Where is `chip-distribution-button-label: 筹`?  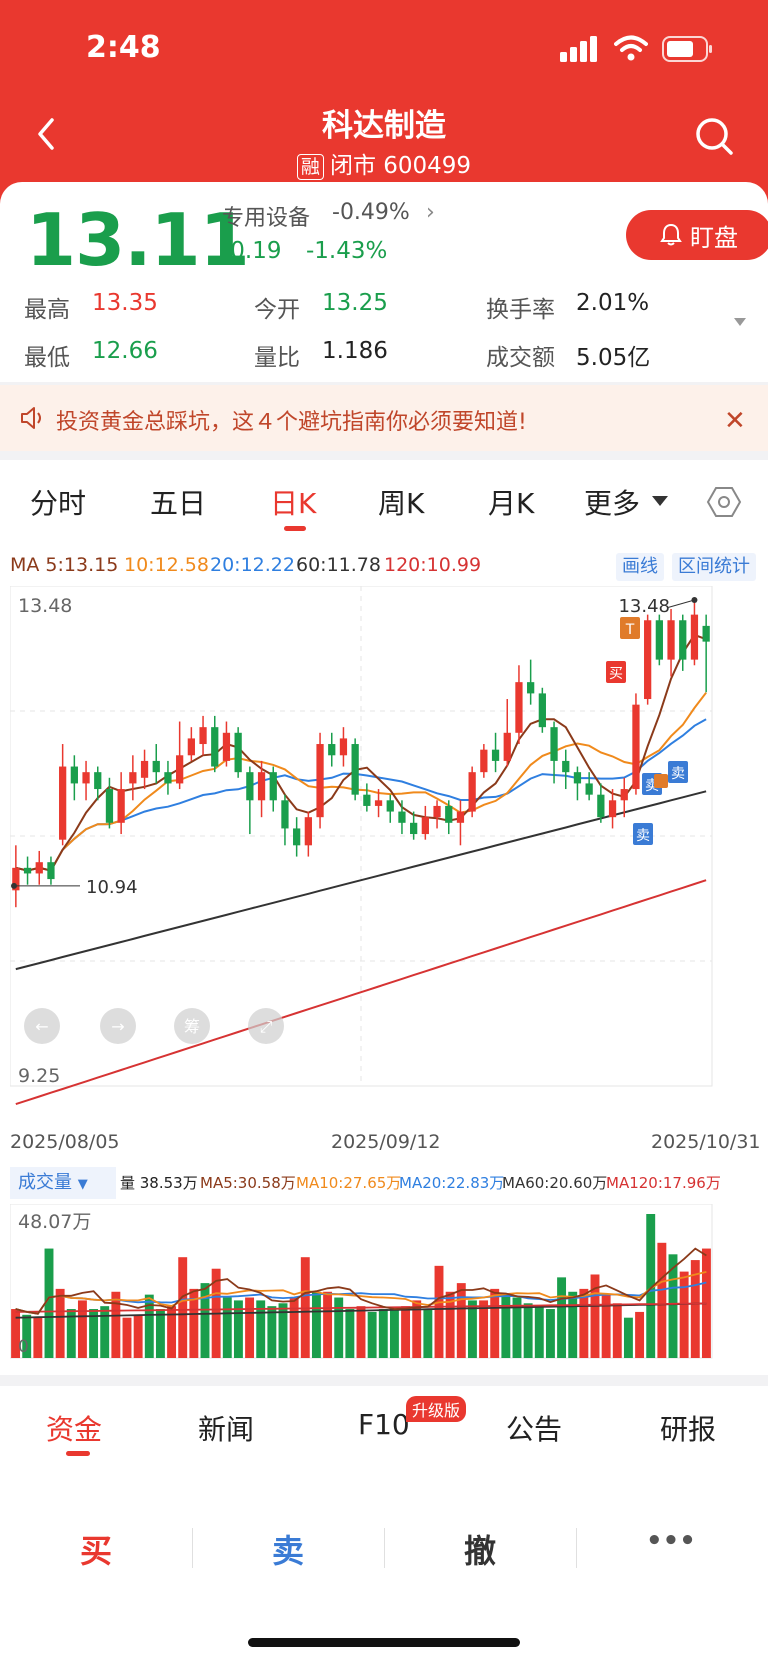
chip-distribution-button-label: 筹 is located at coordinates (192, 1026).